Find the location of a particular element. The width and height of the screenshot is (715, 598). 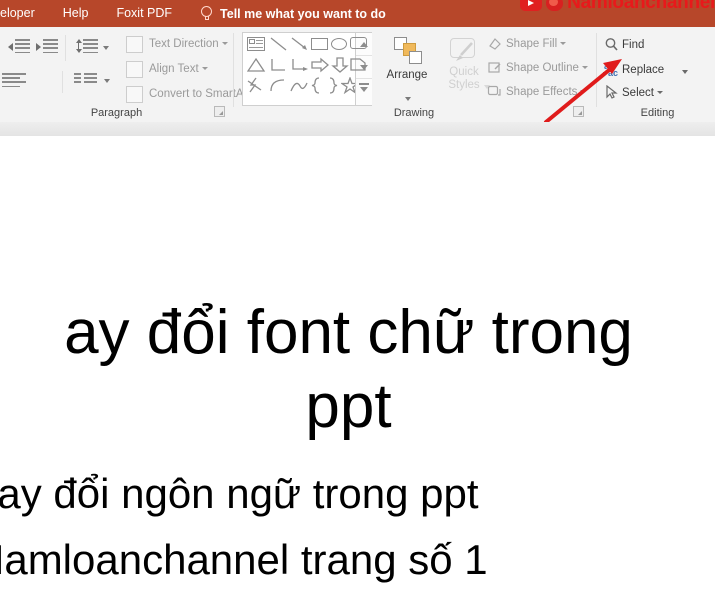

channel-watermark: Namloanchannel is located at coordinates (617, 6).